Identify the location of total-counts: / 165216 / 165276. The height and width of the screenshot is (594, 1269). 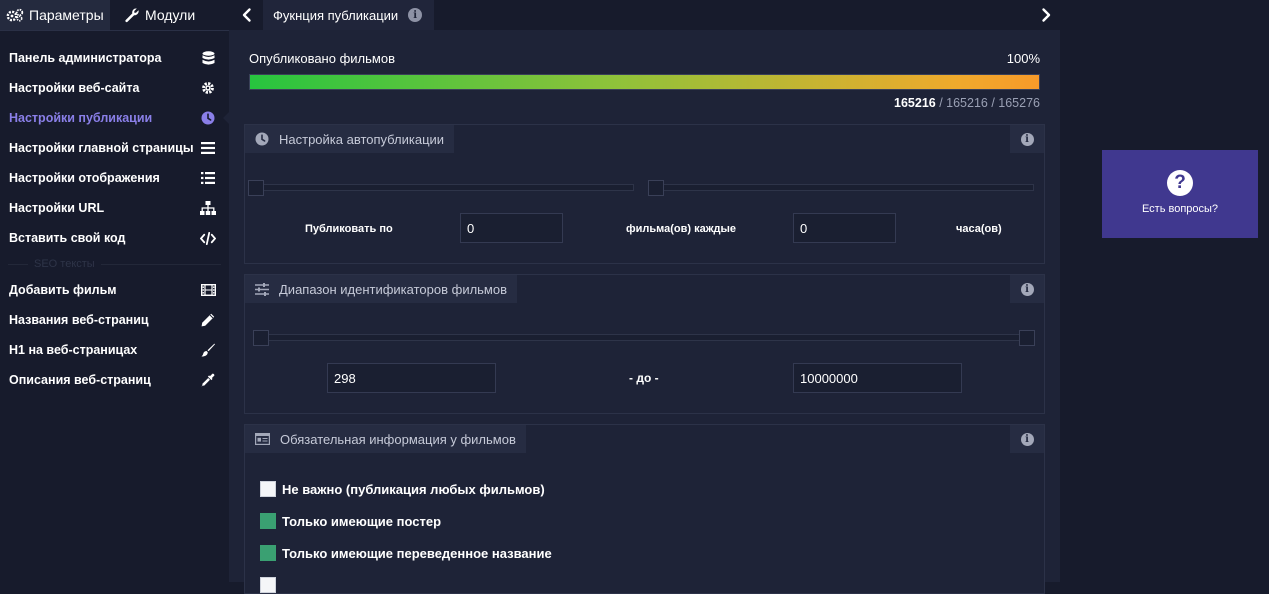
(987, 103).